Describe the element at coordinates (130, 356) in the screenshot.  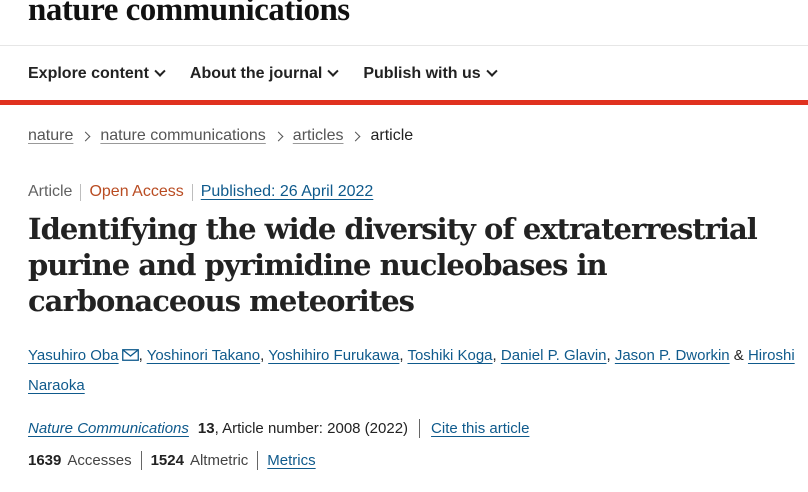
I see `envelope-icon` at that location.